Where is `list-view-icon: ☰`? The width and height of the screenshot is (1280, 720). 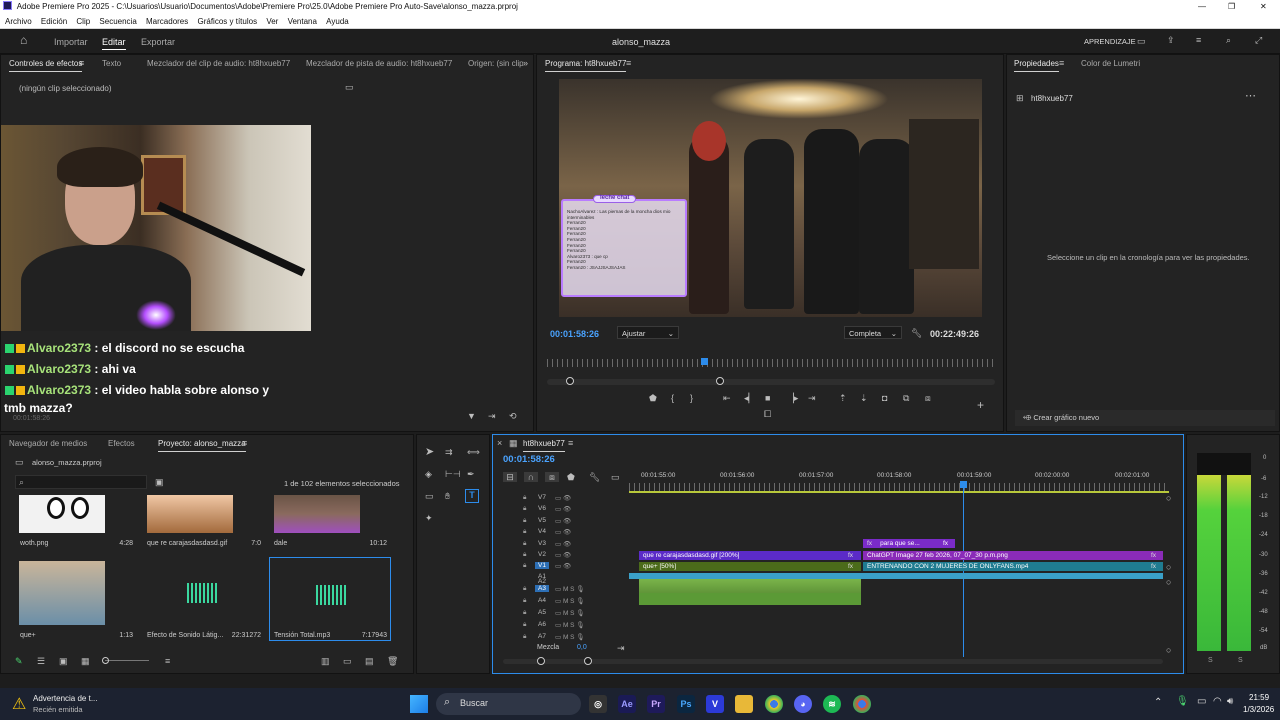
list-view-icon: ☰ is located at coordinates (41, 661).